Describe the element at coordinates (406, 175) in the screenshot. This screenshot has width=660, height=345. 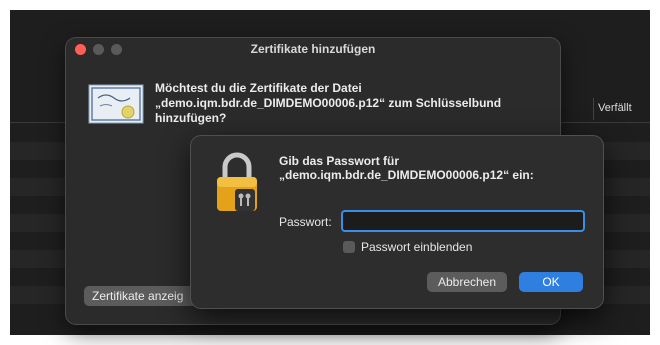
I see `prompt-line: „demo.iqm.bdr.de_DIMDEMO00006.p12“ ein:` at that location.